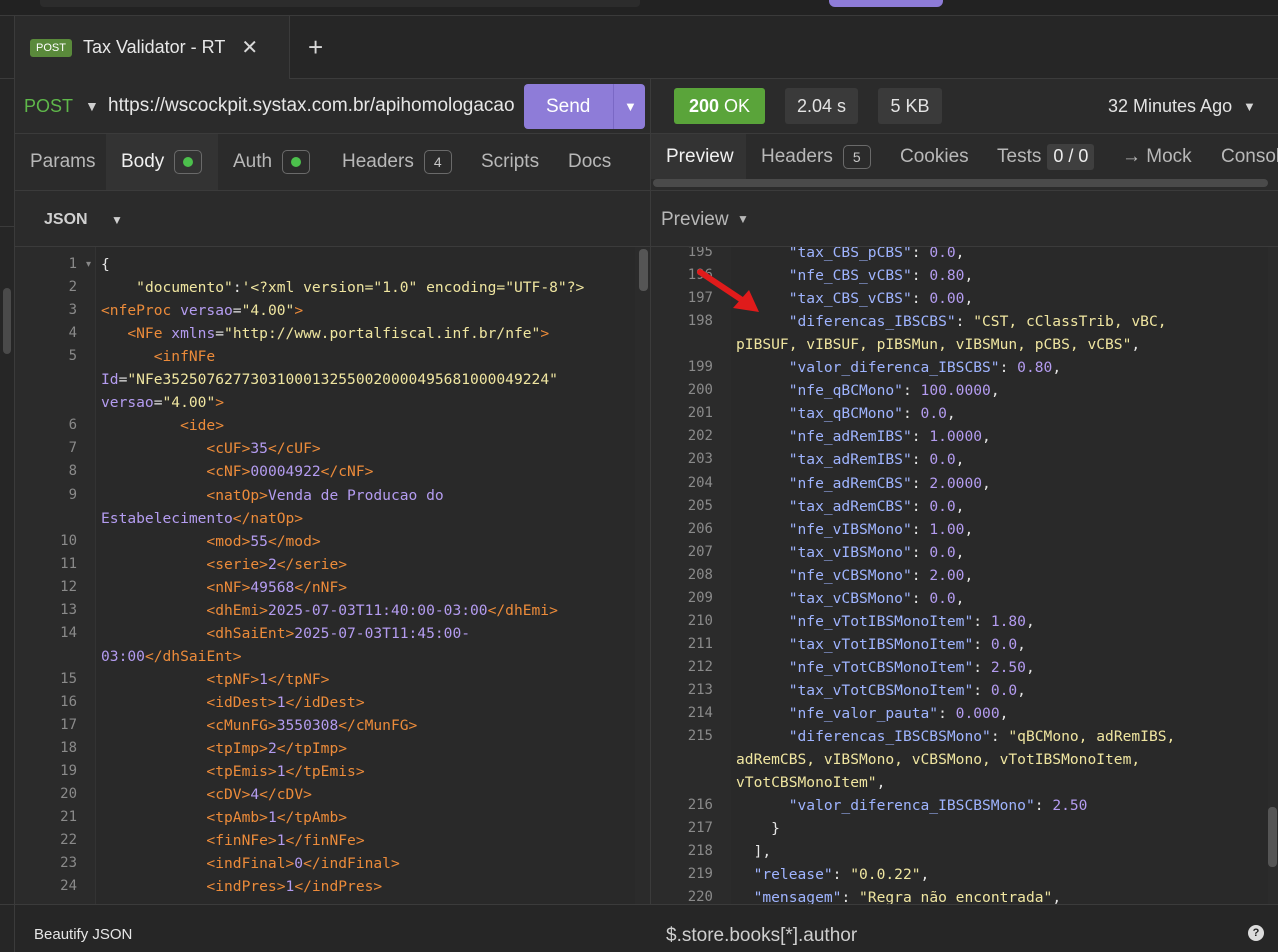 The width and height of the screenshot is (1278, 952). I want to click on line-number: 209, so click(700, 597).